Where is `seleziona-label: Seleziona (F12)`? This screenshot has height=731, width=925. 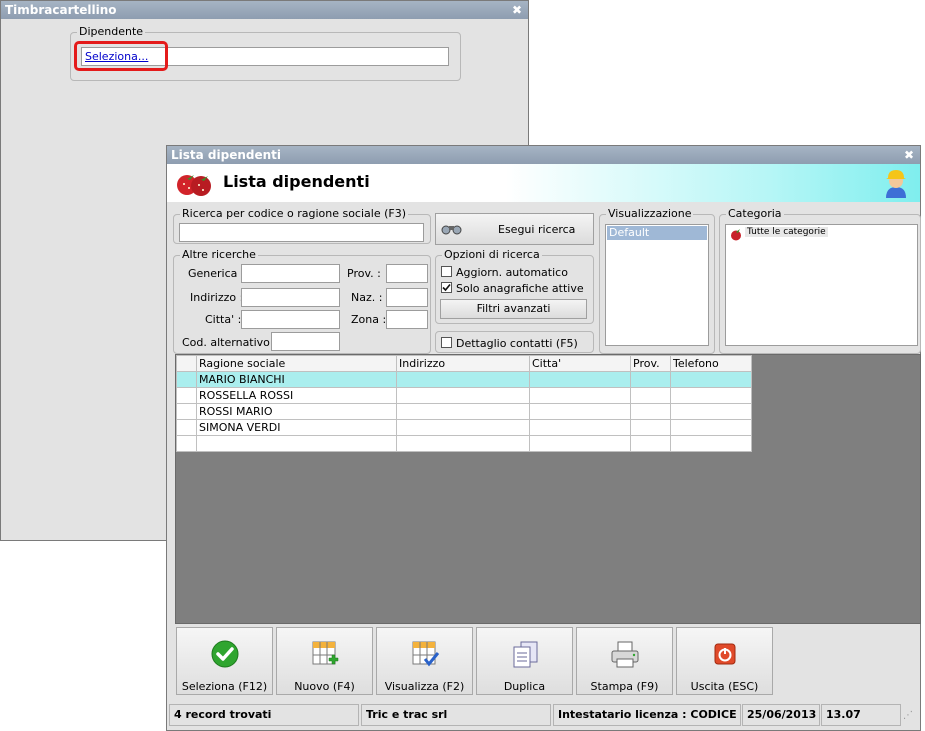
seleziona-label: Seleziona (F12) is located at coordinates (224, 686).